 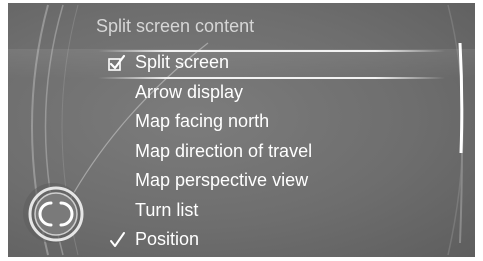 I want to click on menu-item-map-direction-of-travel: Map direction of travel, so click(x=241, y=153).